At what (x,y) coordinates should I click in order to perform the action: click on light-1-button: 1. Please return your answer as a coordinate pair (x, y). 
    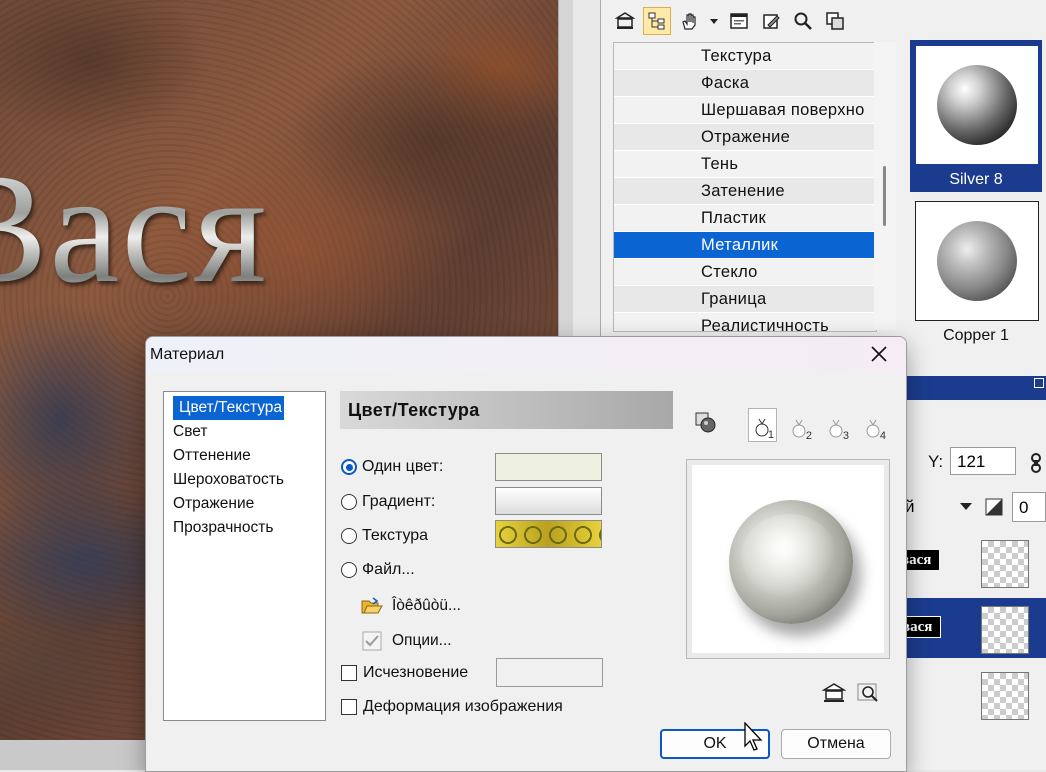
    Looking at the image, I should click on (763, 425).